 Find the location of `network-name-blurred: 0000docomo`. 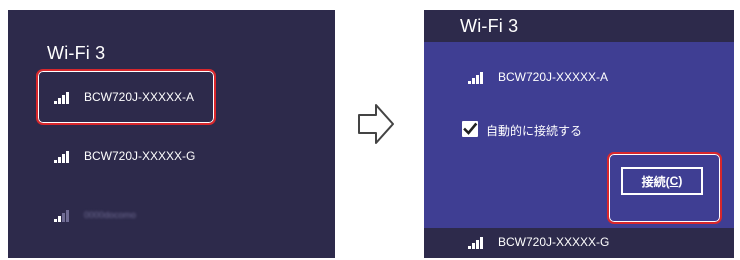

network-name-blurred: 0000docomo is located at coordinates (110, 215).